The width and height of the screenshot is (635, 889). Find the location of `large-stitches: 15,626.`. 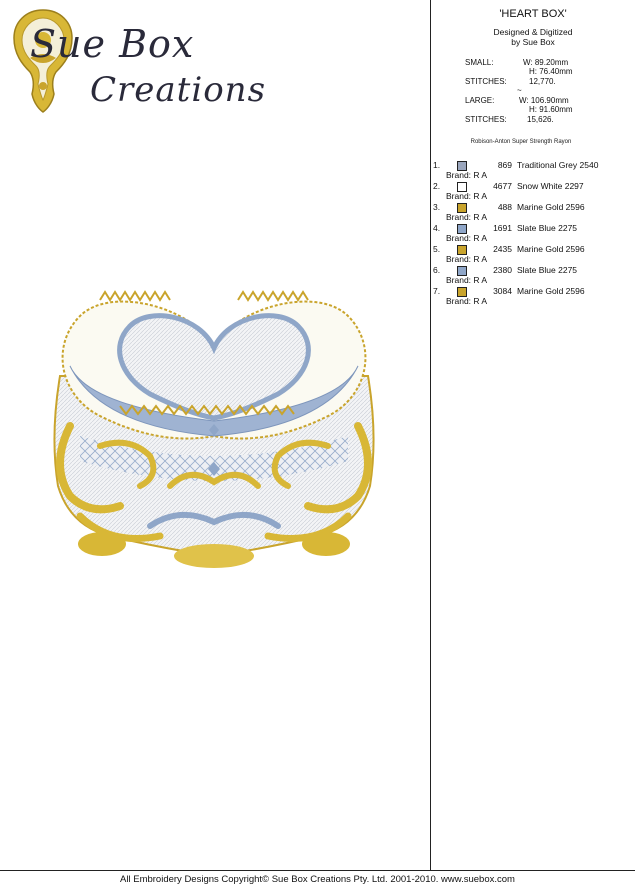

large-stitches: 15,626. is located at coordinates (540, 119).